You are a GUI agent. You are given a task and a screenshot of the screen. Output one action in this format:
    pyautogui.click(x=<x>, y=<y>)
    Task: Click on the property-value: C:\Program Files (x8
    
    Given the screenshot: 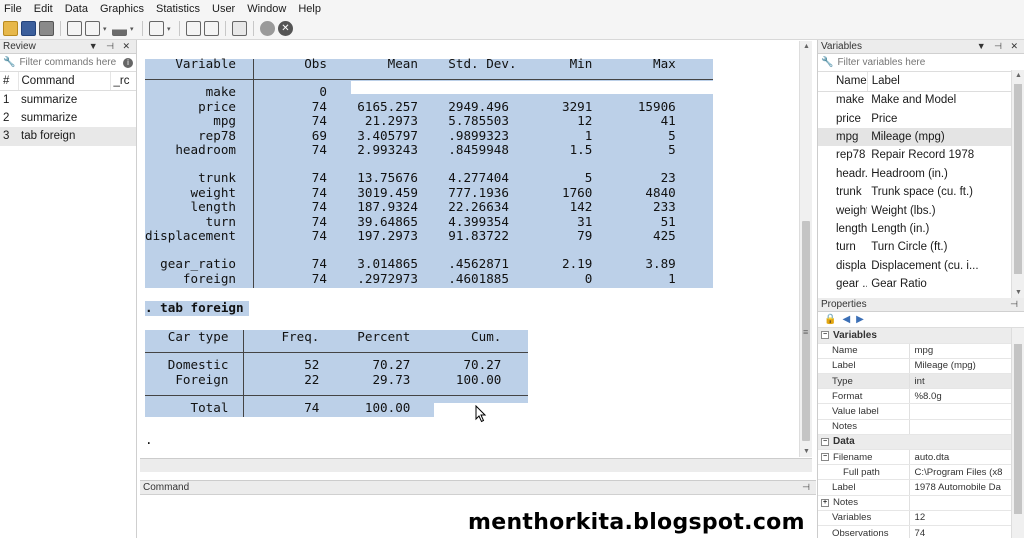 What is the action you would take?
    pyautogui.click(x=960, y=472)
    